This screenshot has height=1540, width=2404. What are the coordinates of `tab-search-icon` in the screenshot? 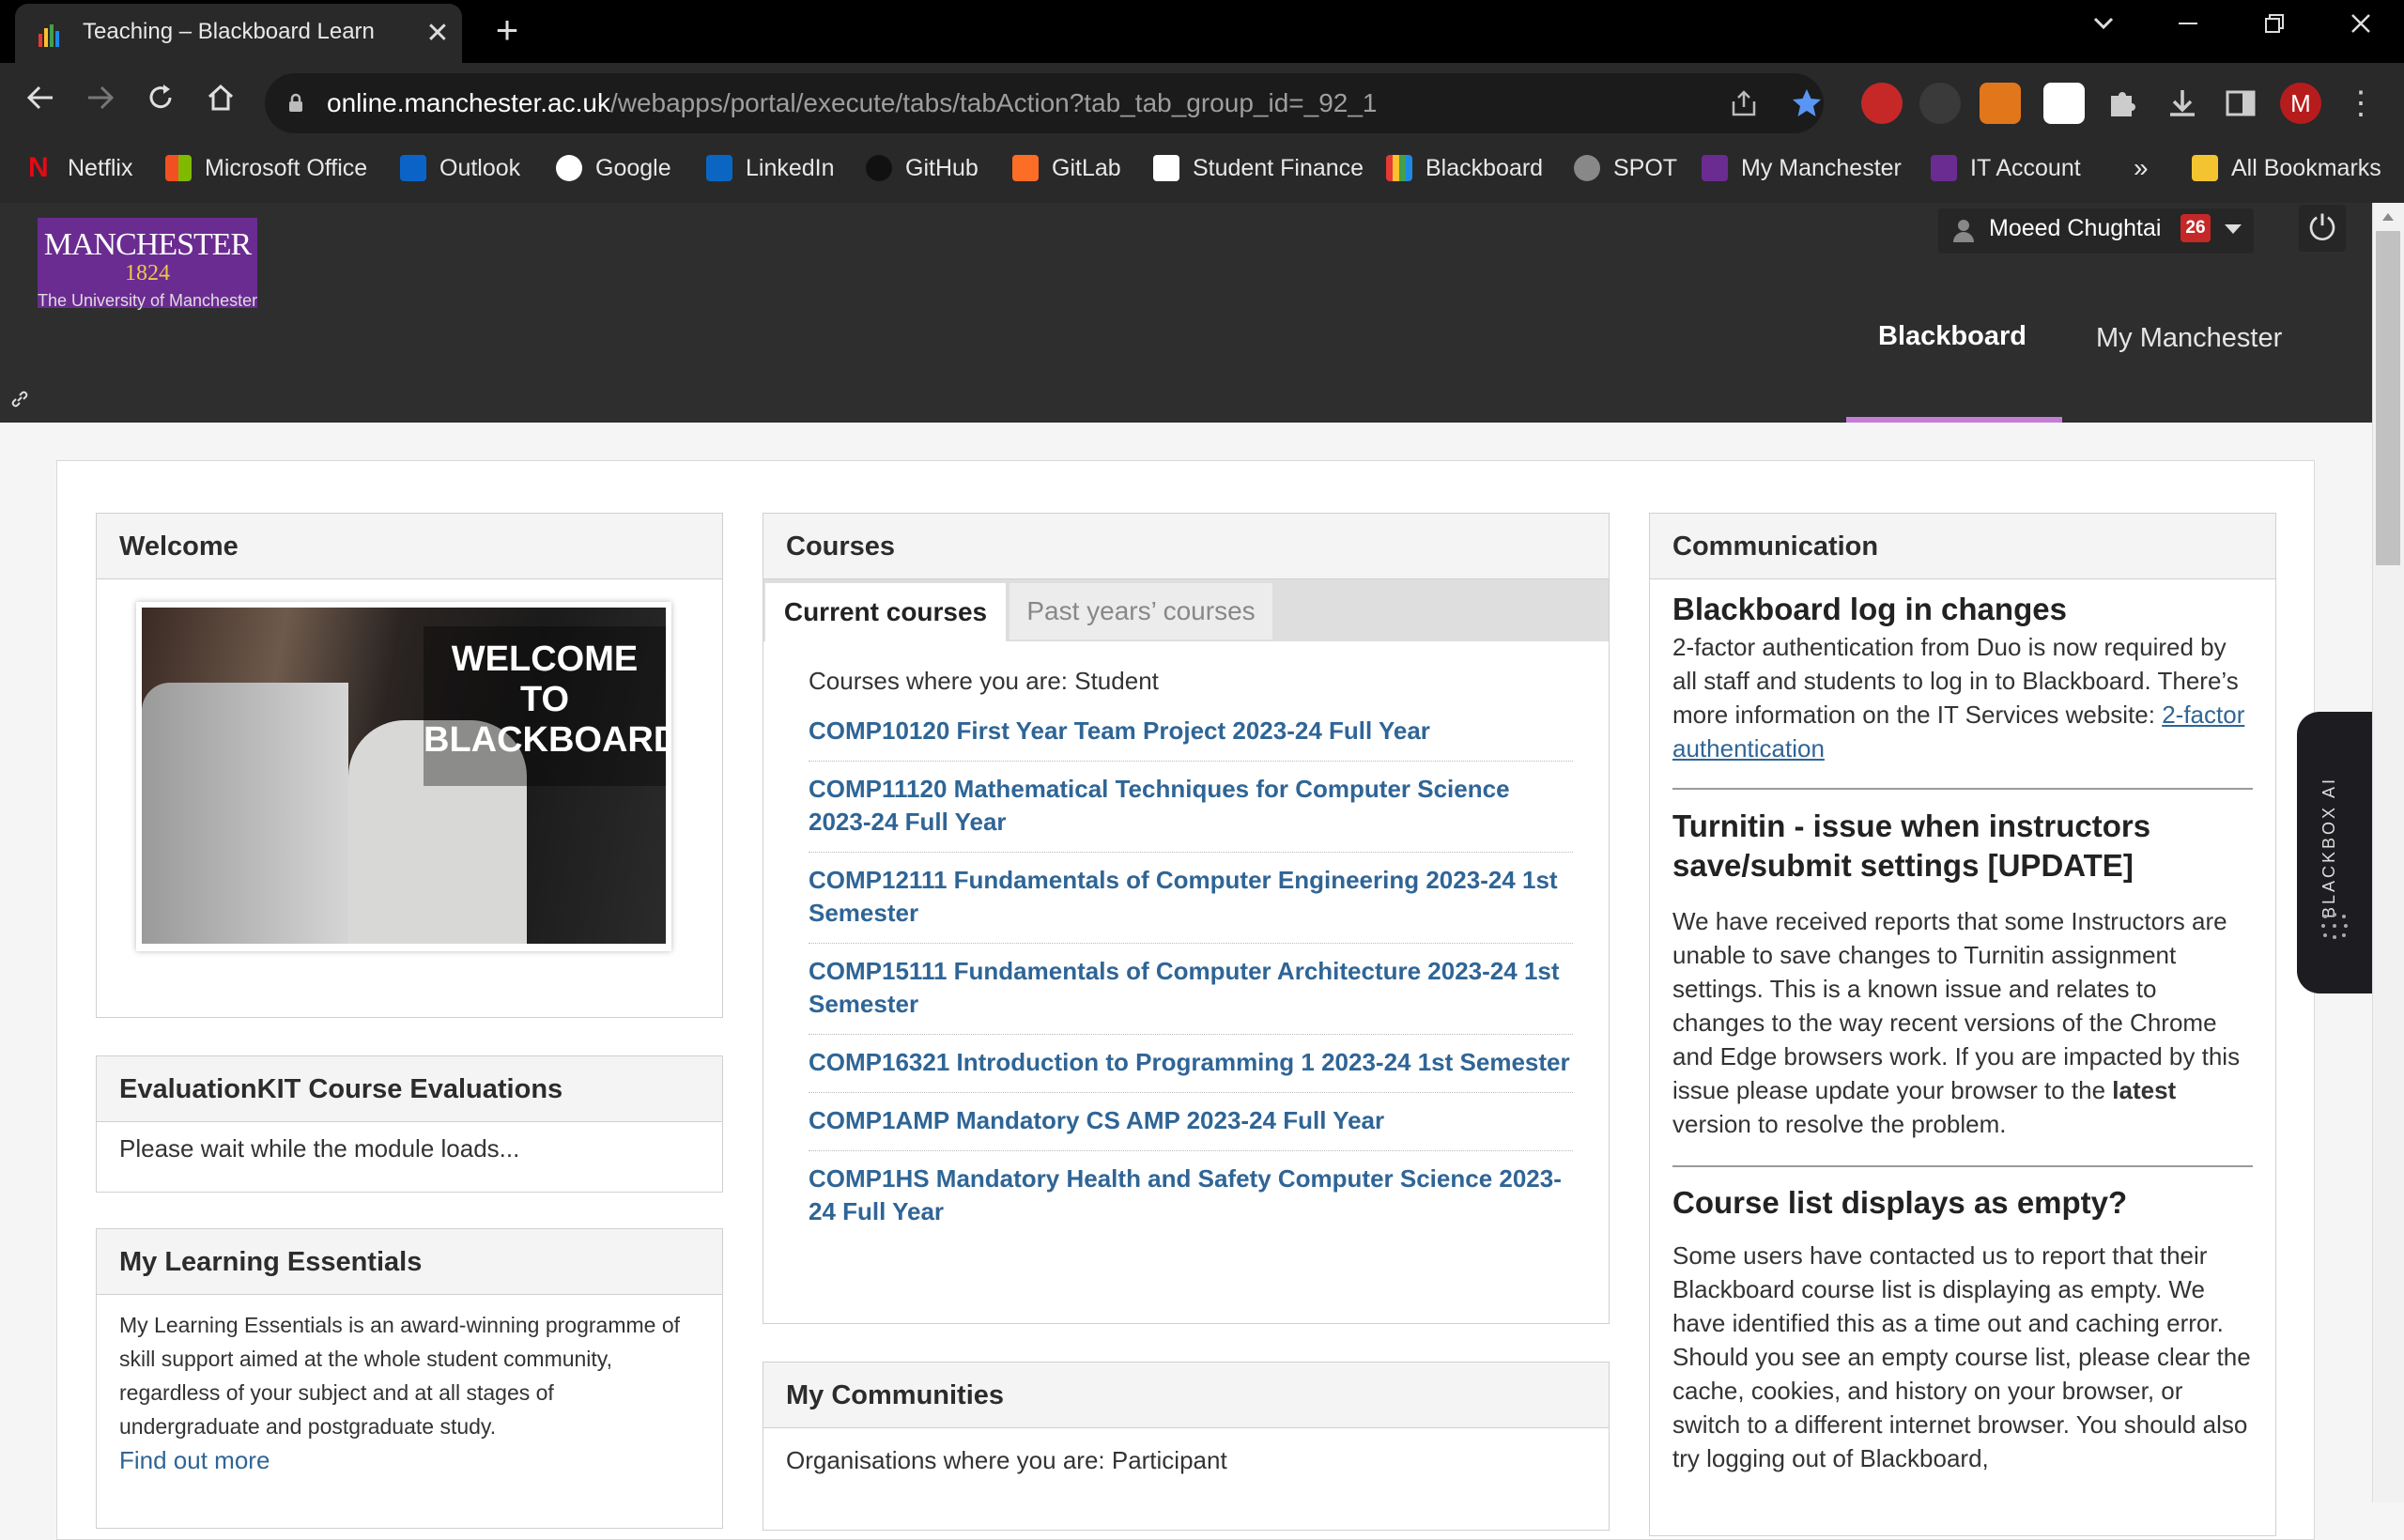 It's located at (2103, 28).